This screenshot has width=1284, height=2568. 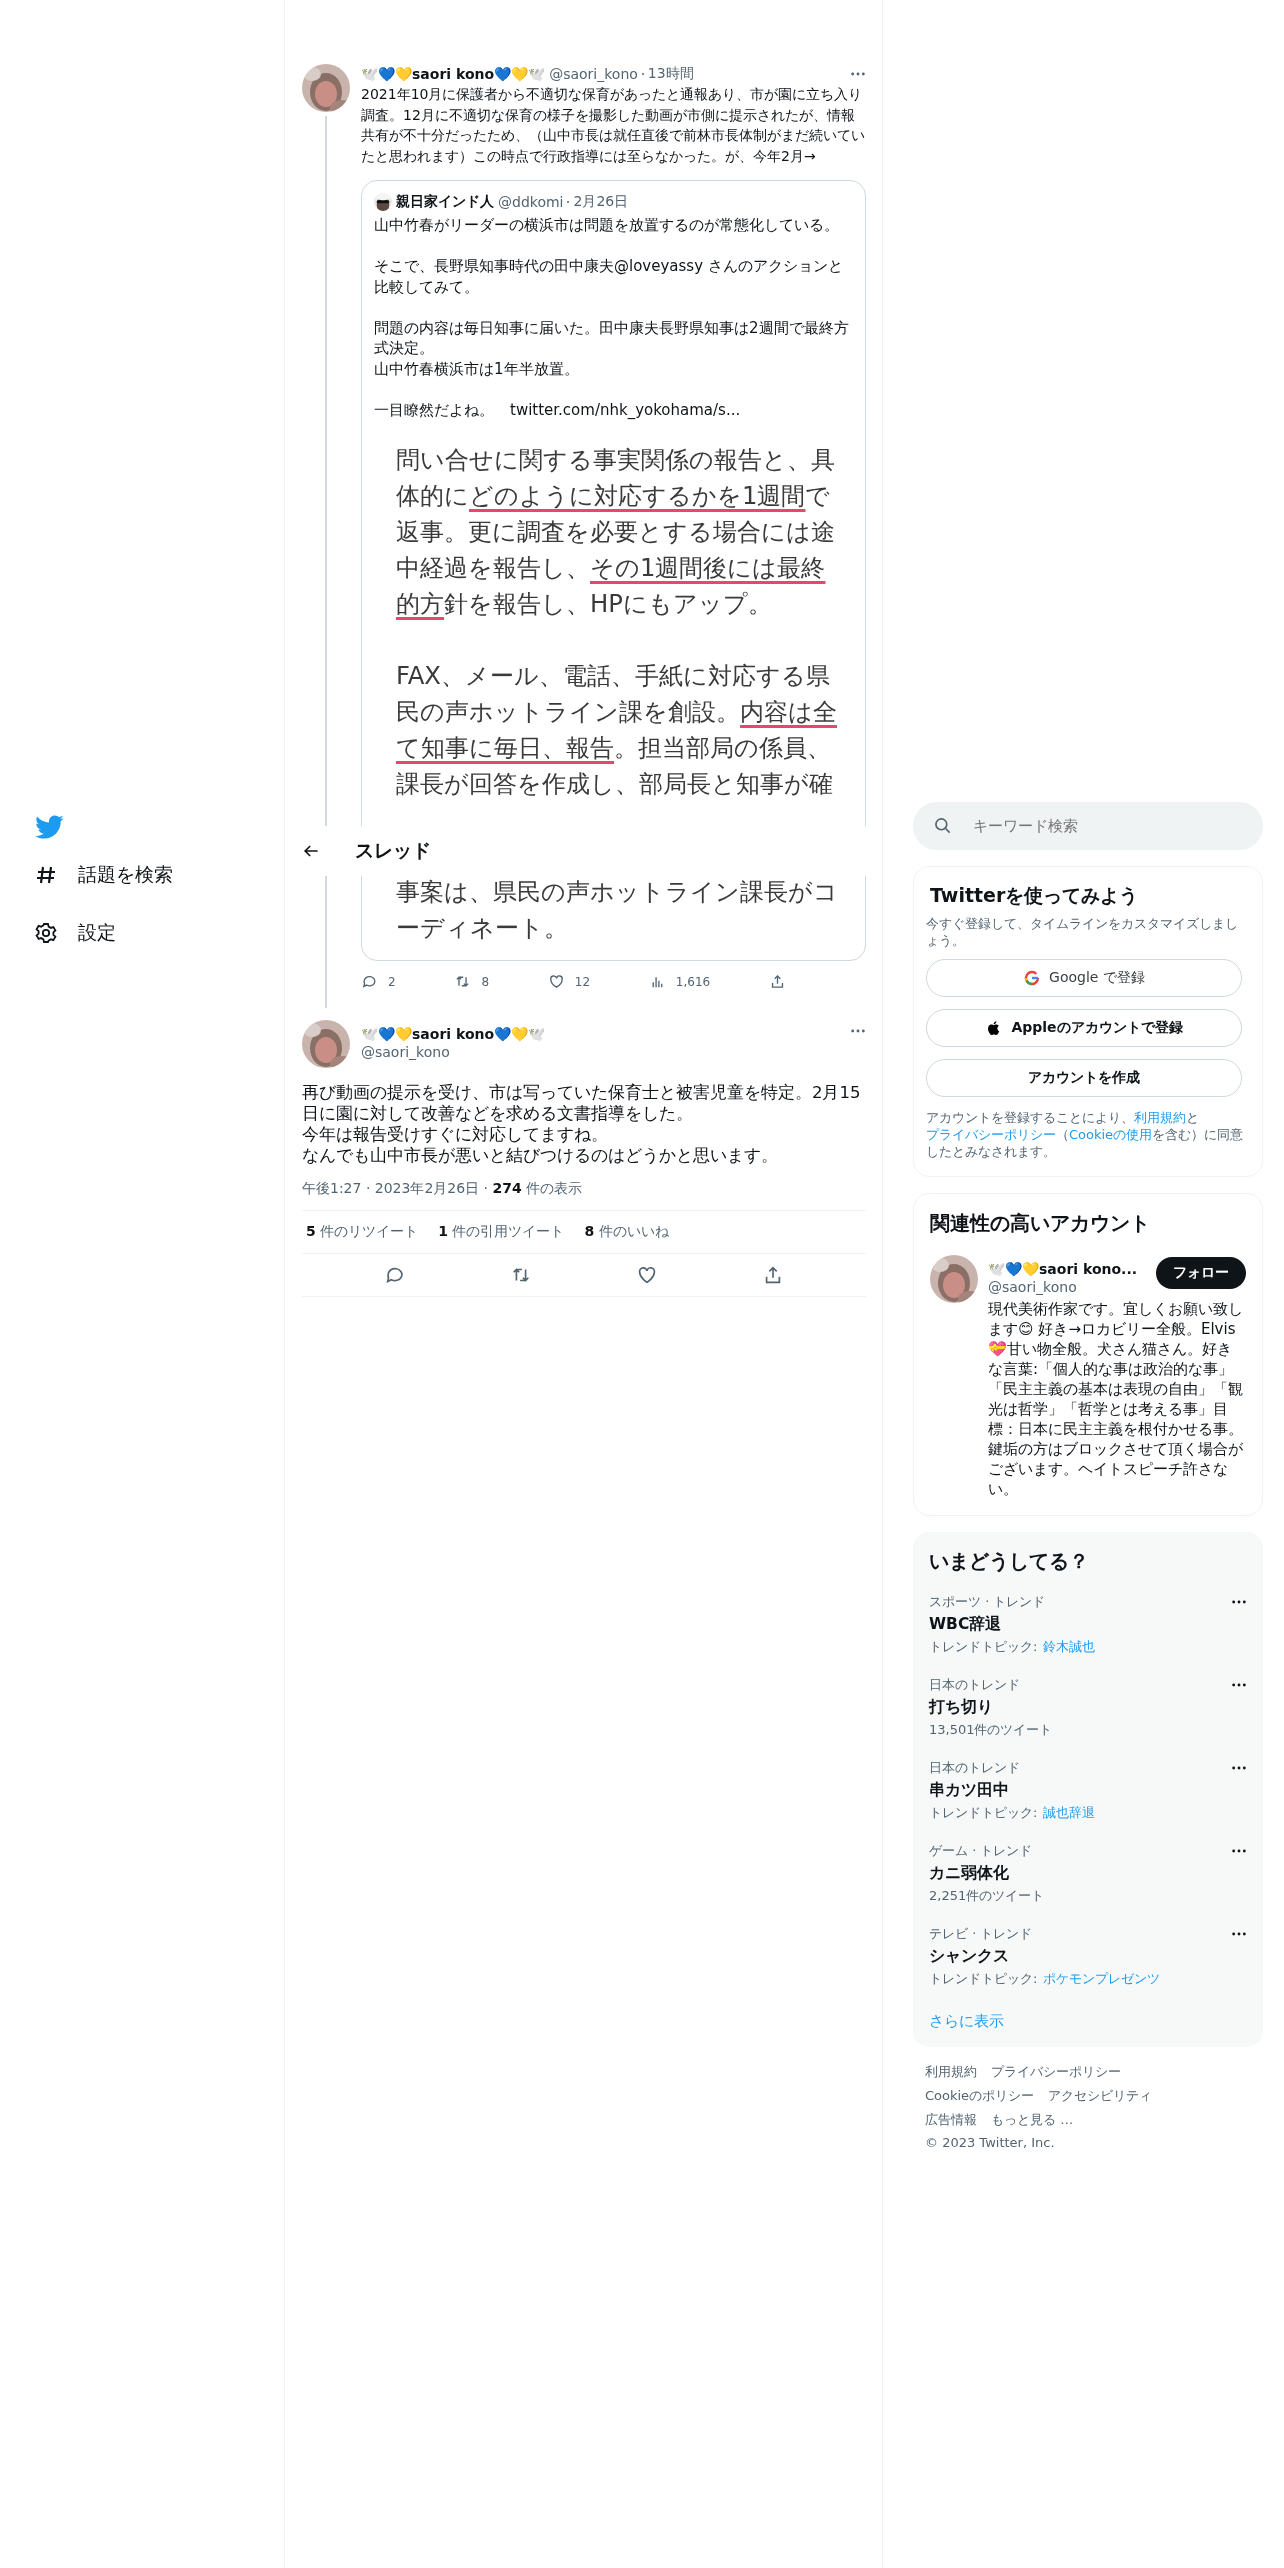 I want to click on document-text: FAX、メール、電話、手紙に対応する県, so click(x=613, y=675).